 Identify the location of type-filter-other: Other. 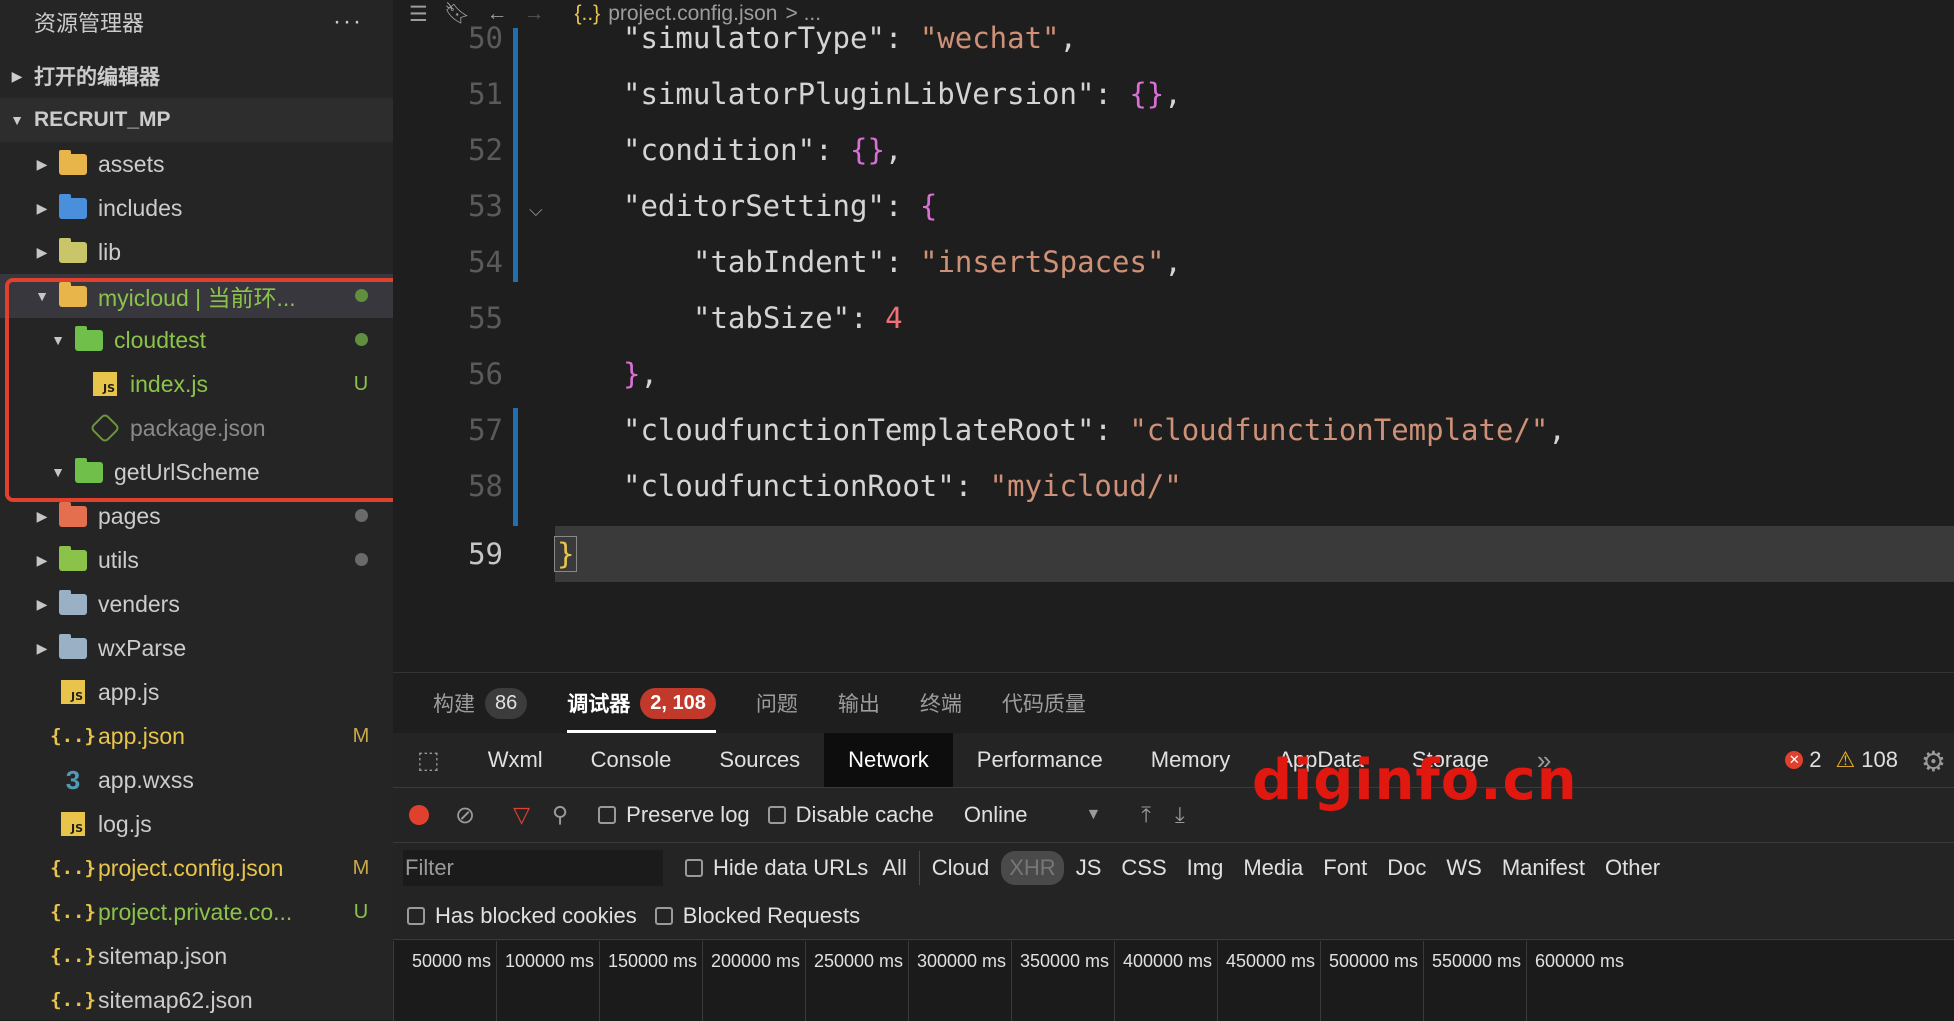
(1632, 868).